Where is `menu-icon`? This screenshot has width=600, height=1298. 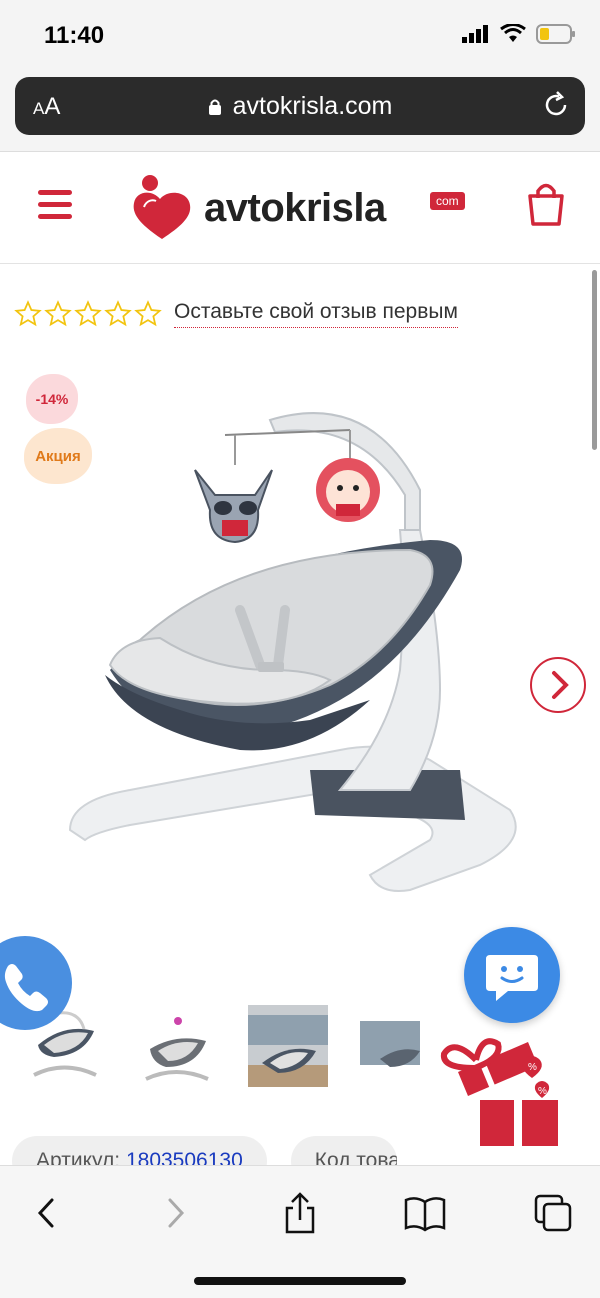 menu-icon is located at coordinates (55, 205).